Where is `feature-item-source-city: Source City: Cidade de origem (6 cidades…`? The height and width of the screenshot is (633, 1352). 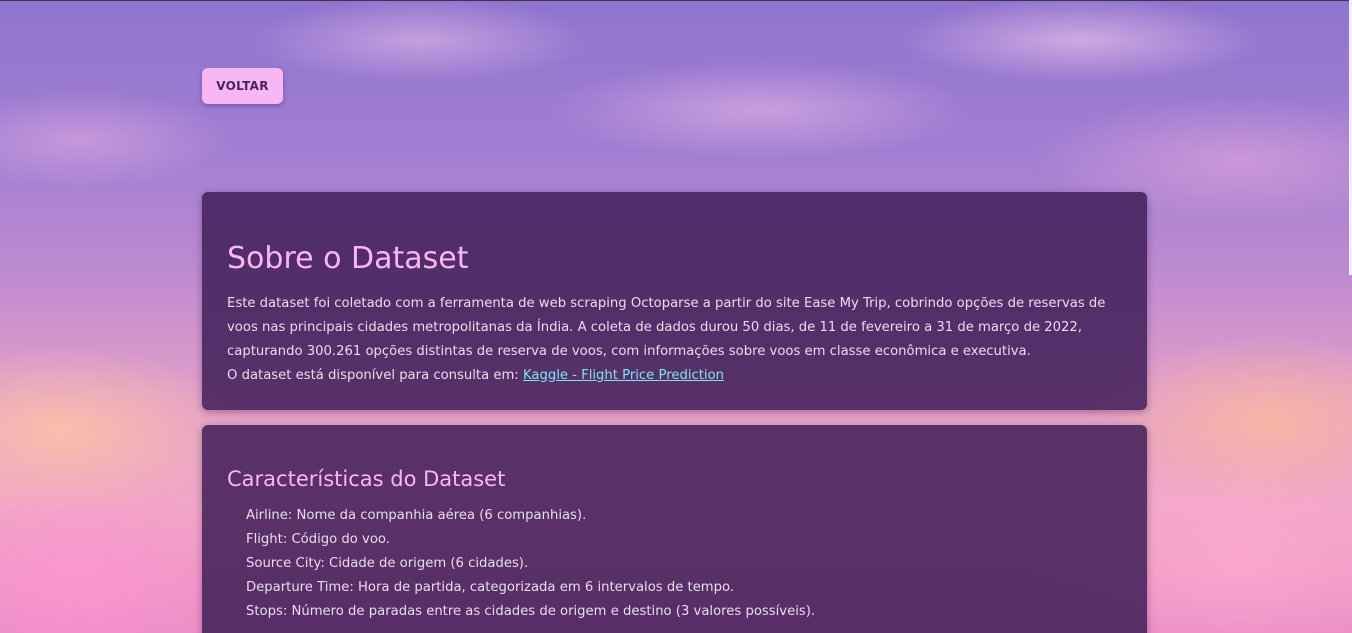 feature-item-source-city: Source City: Cidade de origem (6 cidades… is located at coordinates (387, 563).